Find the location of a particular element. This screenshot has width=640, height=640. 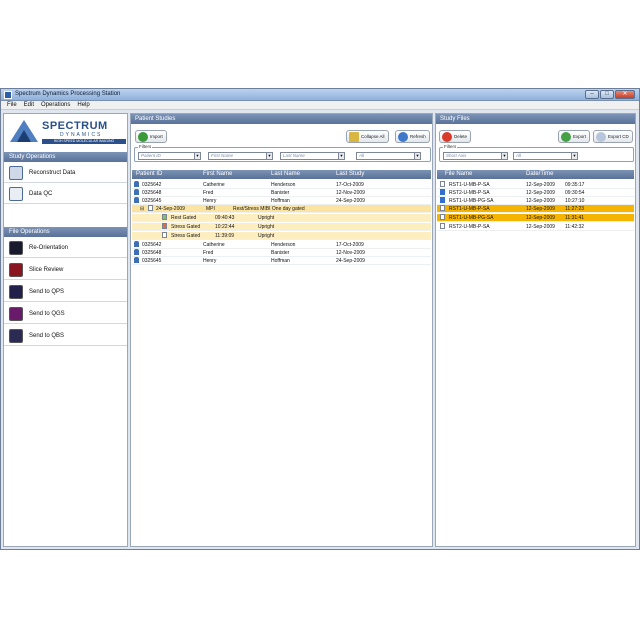

col-patient-id: Patient ID is located at coordinates (149, 174).